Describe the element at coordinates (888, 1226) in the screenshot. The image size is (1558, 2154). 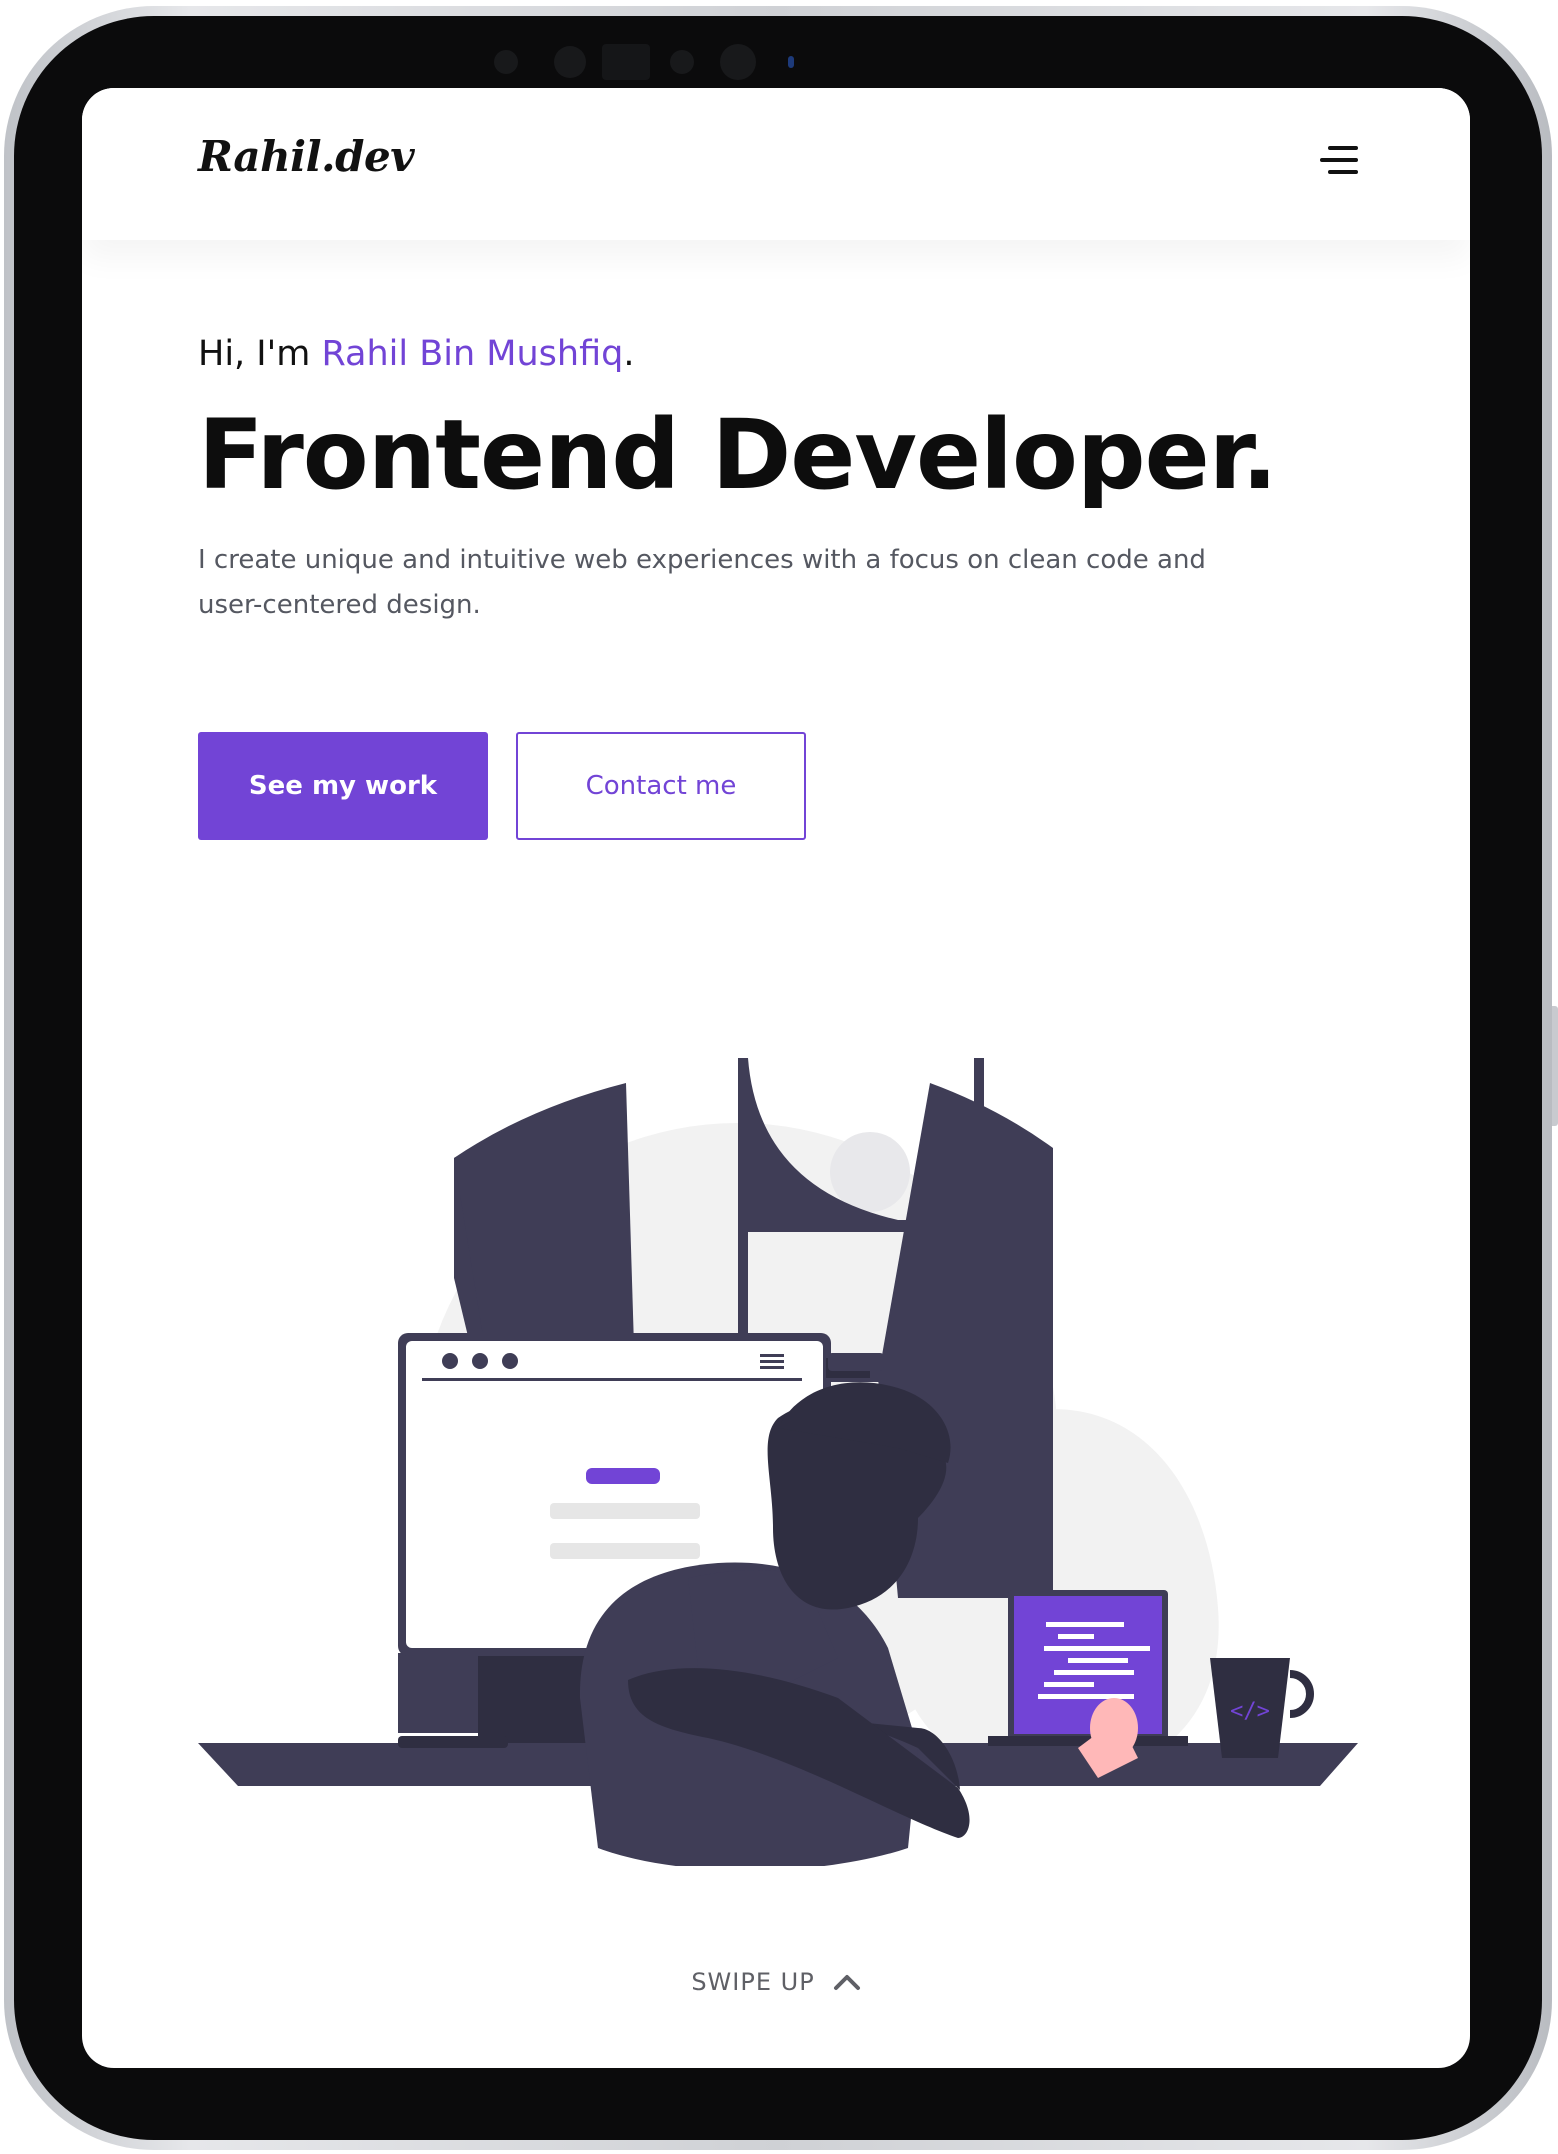
I see `window-frame-horizontal` at that location.